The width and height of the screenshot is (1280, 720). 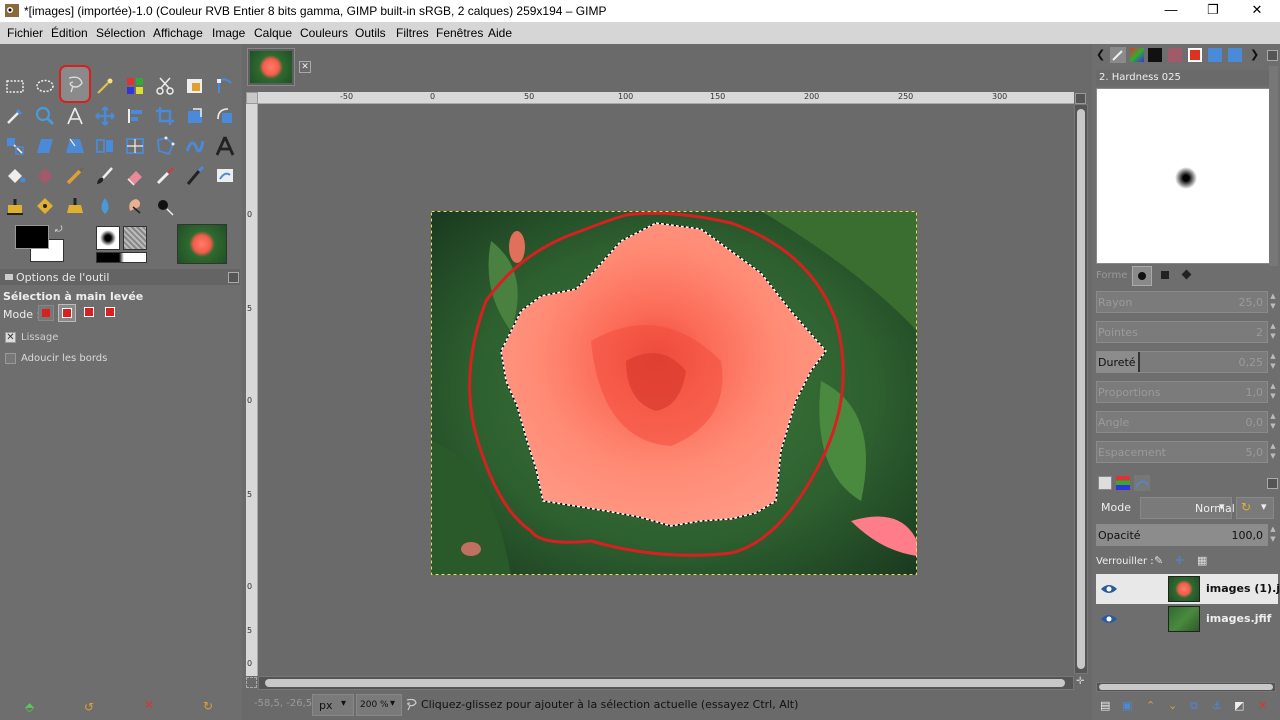 What do you see at coordinates (108, 238) in the screenshot?
I see `brush-indicator` at bounding box center [108, 238].